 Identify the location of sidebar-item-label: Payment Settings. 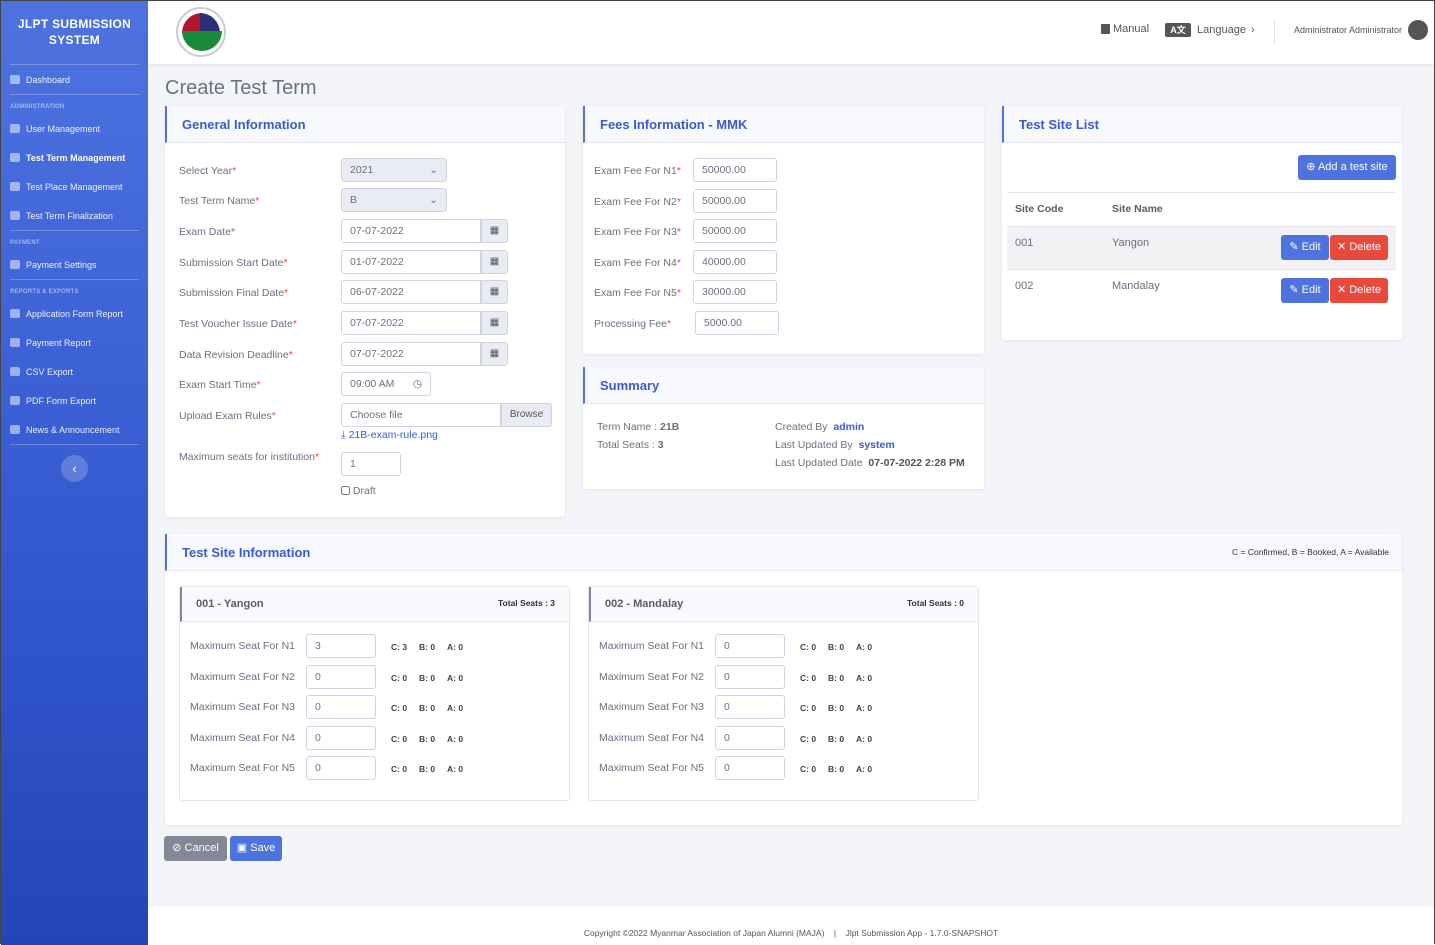
(61, 264).